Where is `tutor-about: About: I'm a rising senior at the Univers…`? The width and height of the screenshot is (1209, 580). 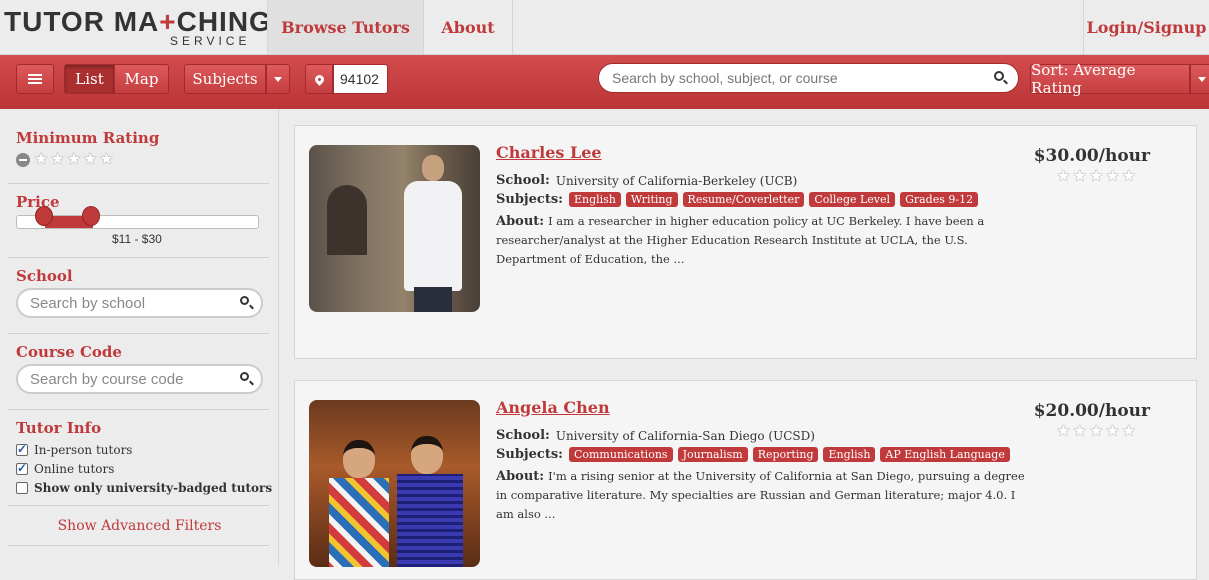
tutor-about: About: I'm a rising senior at the Univers… is located at coordinates (761, 495).